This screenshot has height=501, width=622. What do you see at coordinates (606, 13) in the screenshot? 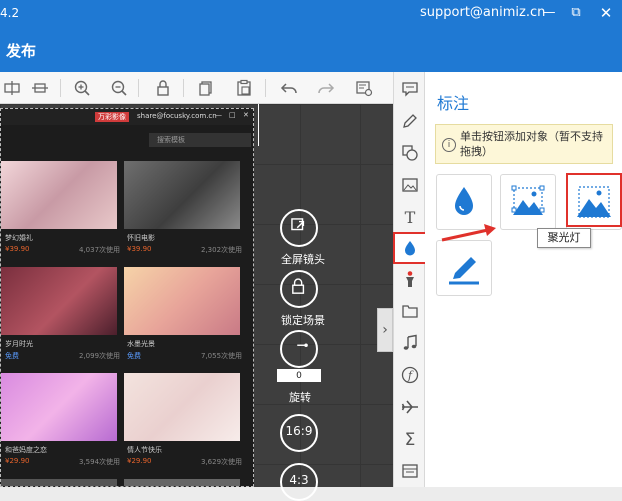
I see `close-button: ✕` at bounding box center [606, 13].